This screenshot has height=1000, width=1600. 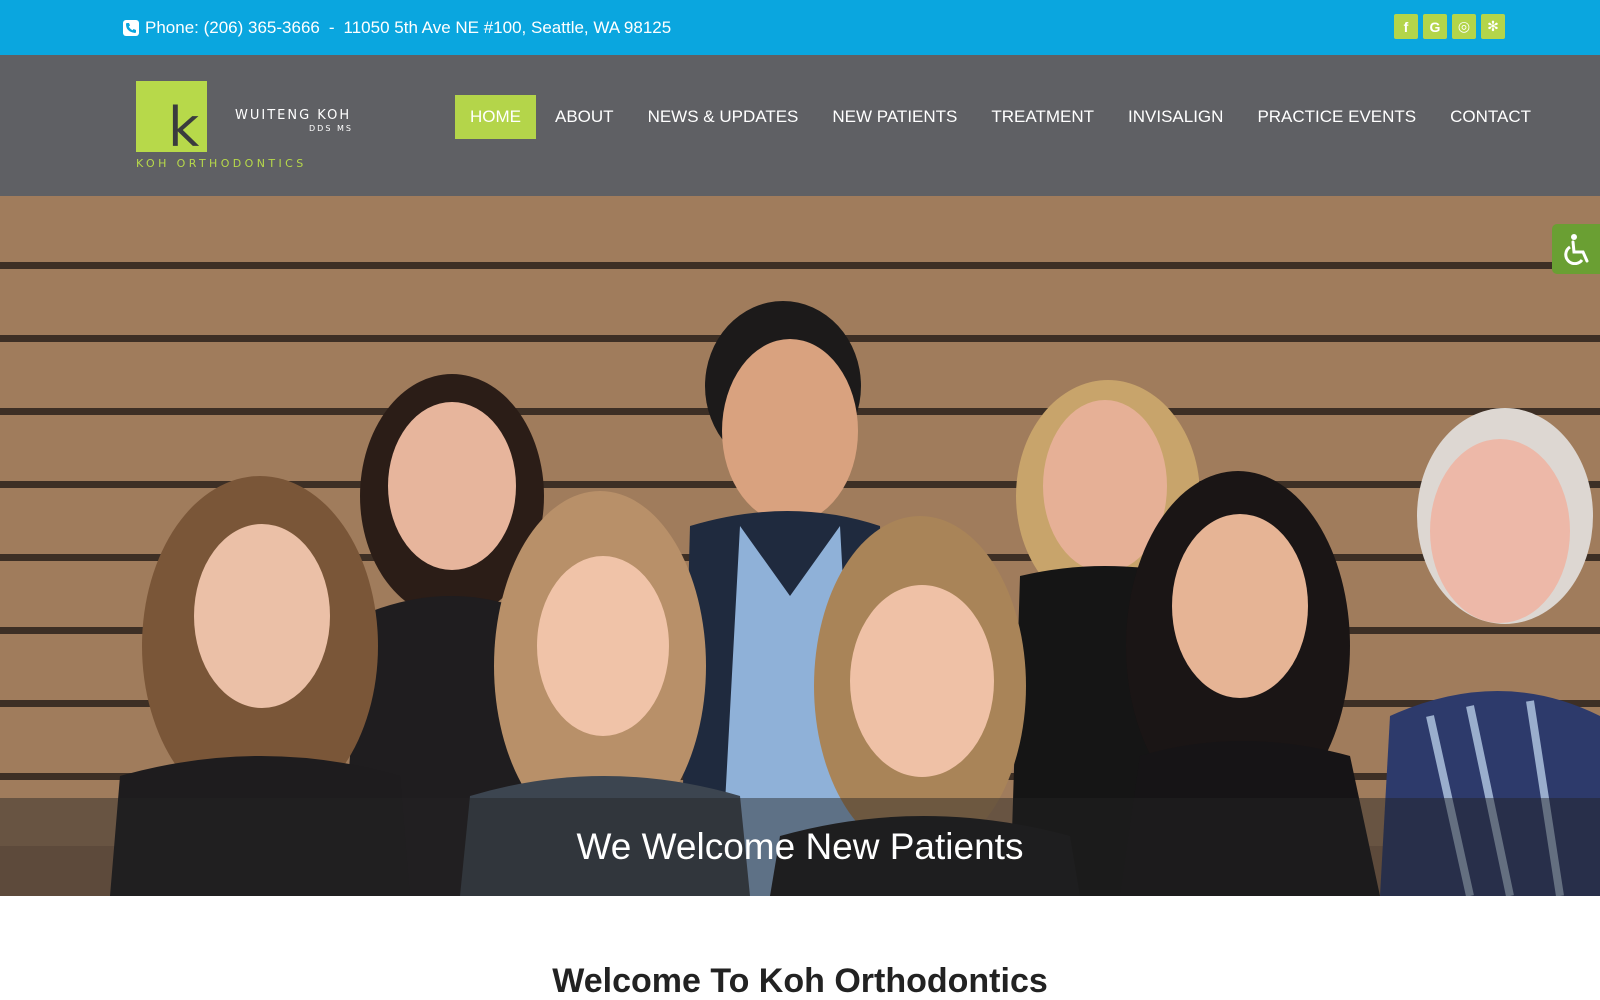 What do you see at coordinates (232, 28) in the screenshot?
I see `phone-number: Phone: (206) 365-3666` at bounding box center [232, 28].